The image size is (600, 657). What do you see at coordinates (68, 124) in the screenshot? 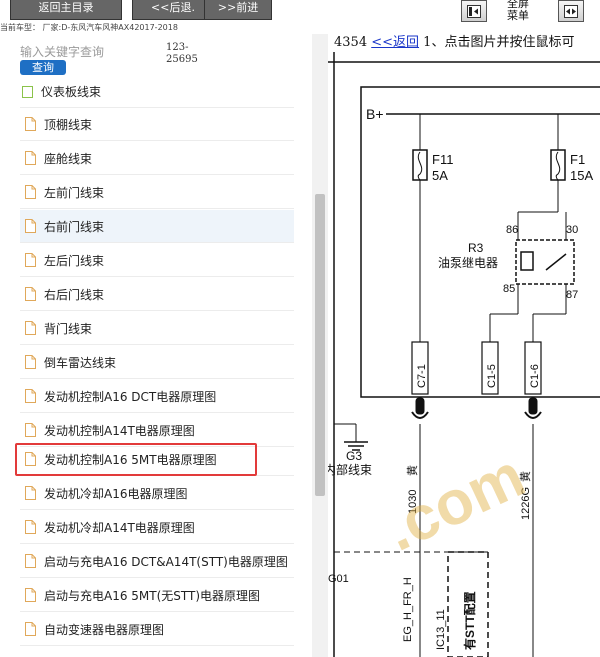
I see `tree-item-label: 顶棚线束` at bounding box center [68, 124].